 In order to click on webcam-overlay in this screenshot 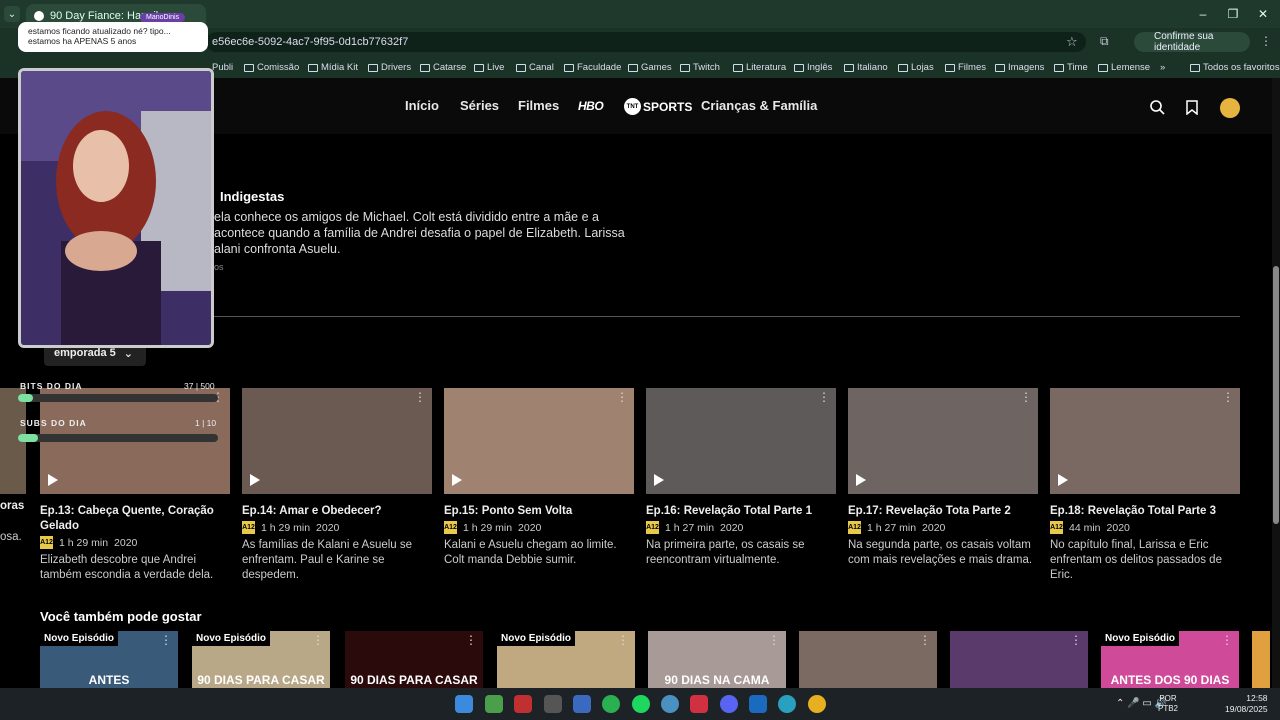, I will do `click(116, 208)`.